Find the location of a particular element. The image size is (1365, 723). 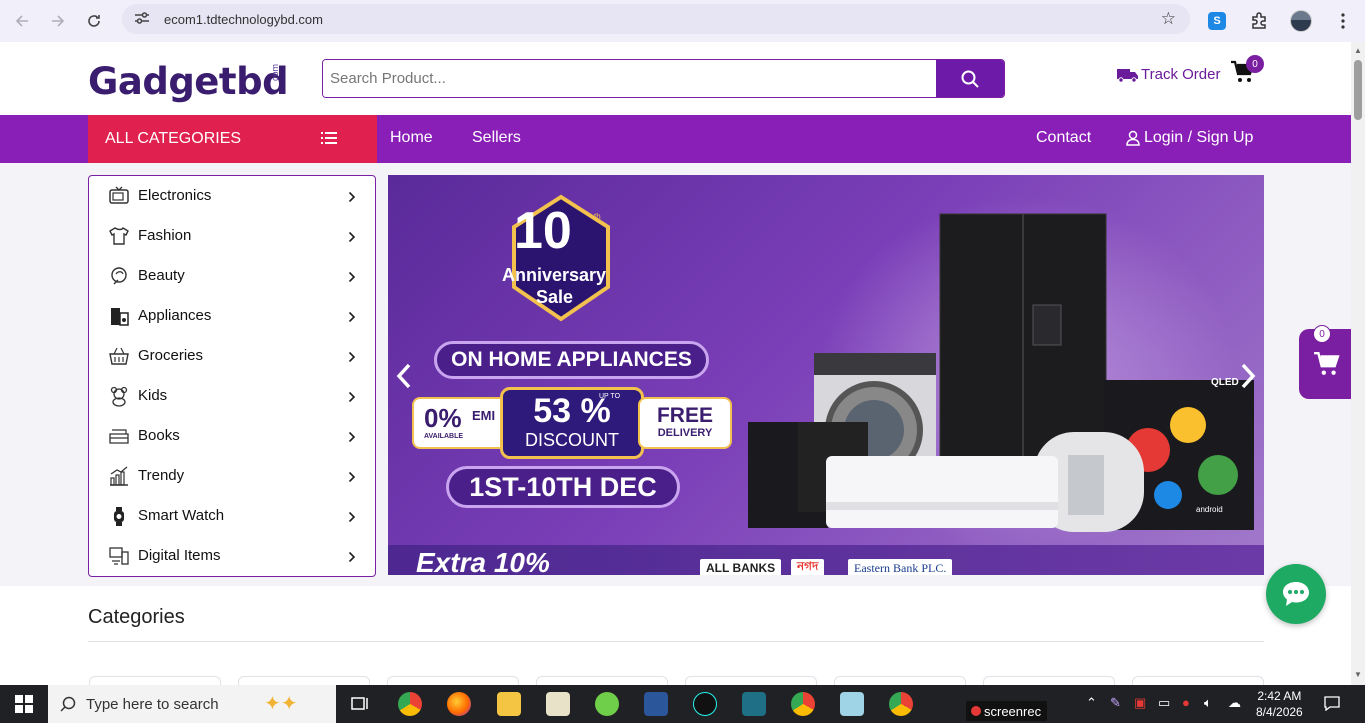

banner-prev-arrow is located at coordinates (404, 379).